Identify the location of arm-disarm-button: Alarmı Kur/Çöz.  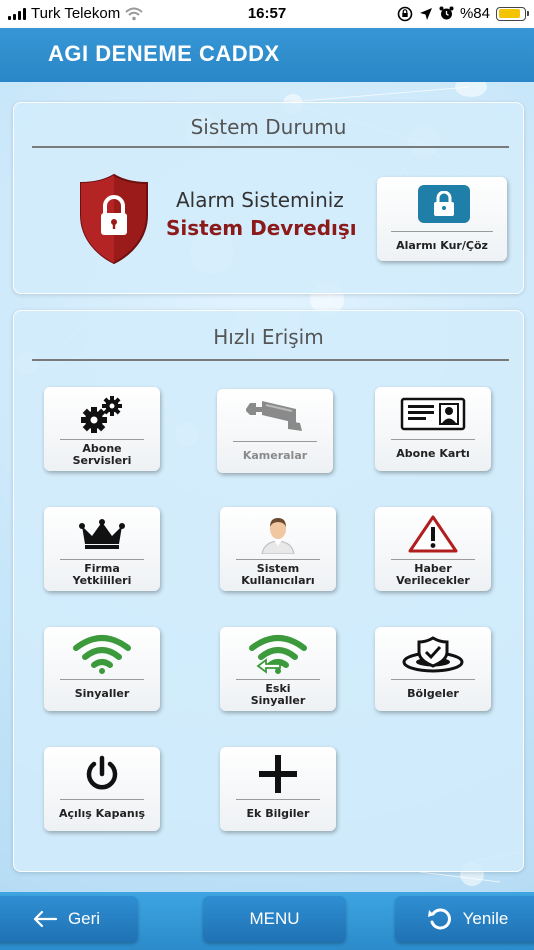
(442, 219).